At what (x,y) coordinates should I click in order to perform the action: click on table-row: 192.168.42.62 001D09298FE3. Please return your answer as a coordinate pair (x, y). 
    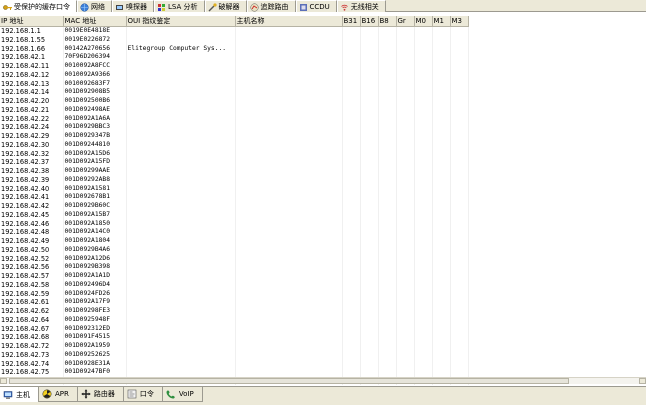
    Looking at the image, I should click on (234, 311).